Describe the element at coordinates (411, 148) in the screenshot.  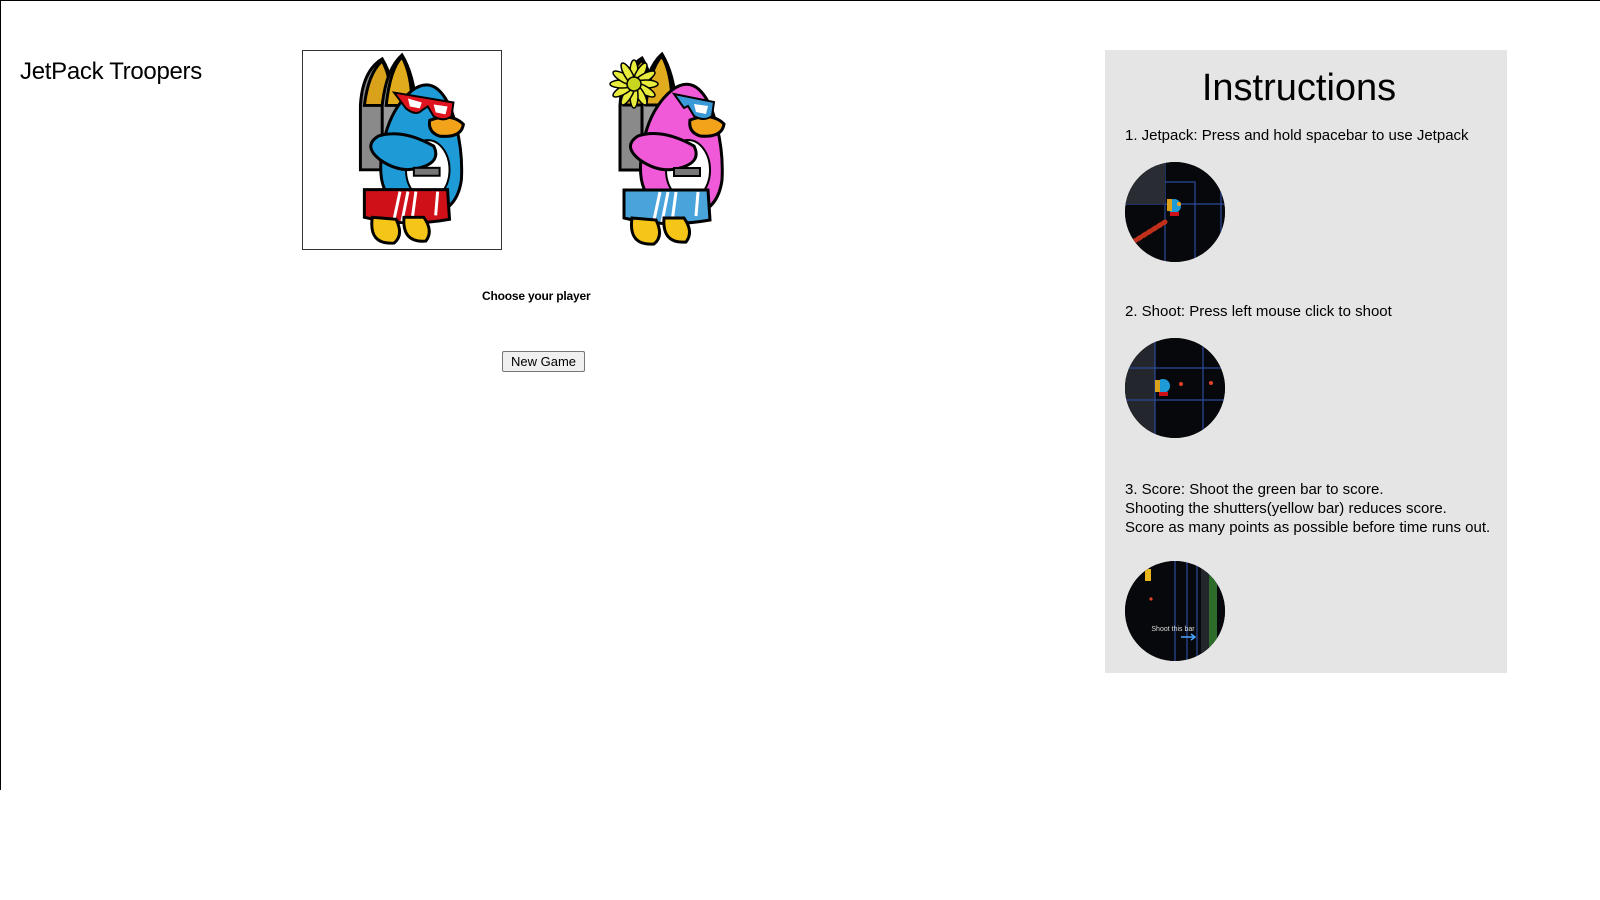
I see `penguin-blue-image` at that location.